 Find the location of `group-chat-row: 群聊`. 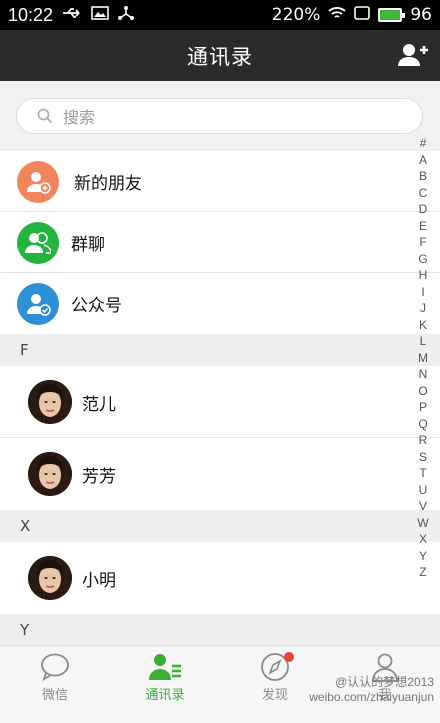

group-chat-row: 群聊 is located at coordinates (220, 242).